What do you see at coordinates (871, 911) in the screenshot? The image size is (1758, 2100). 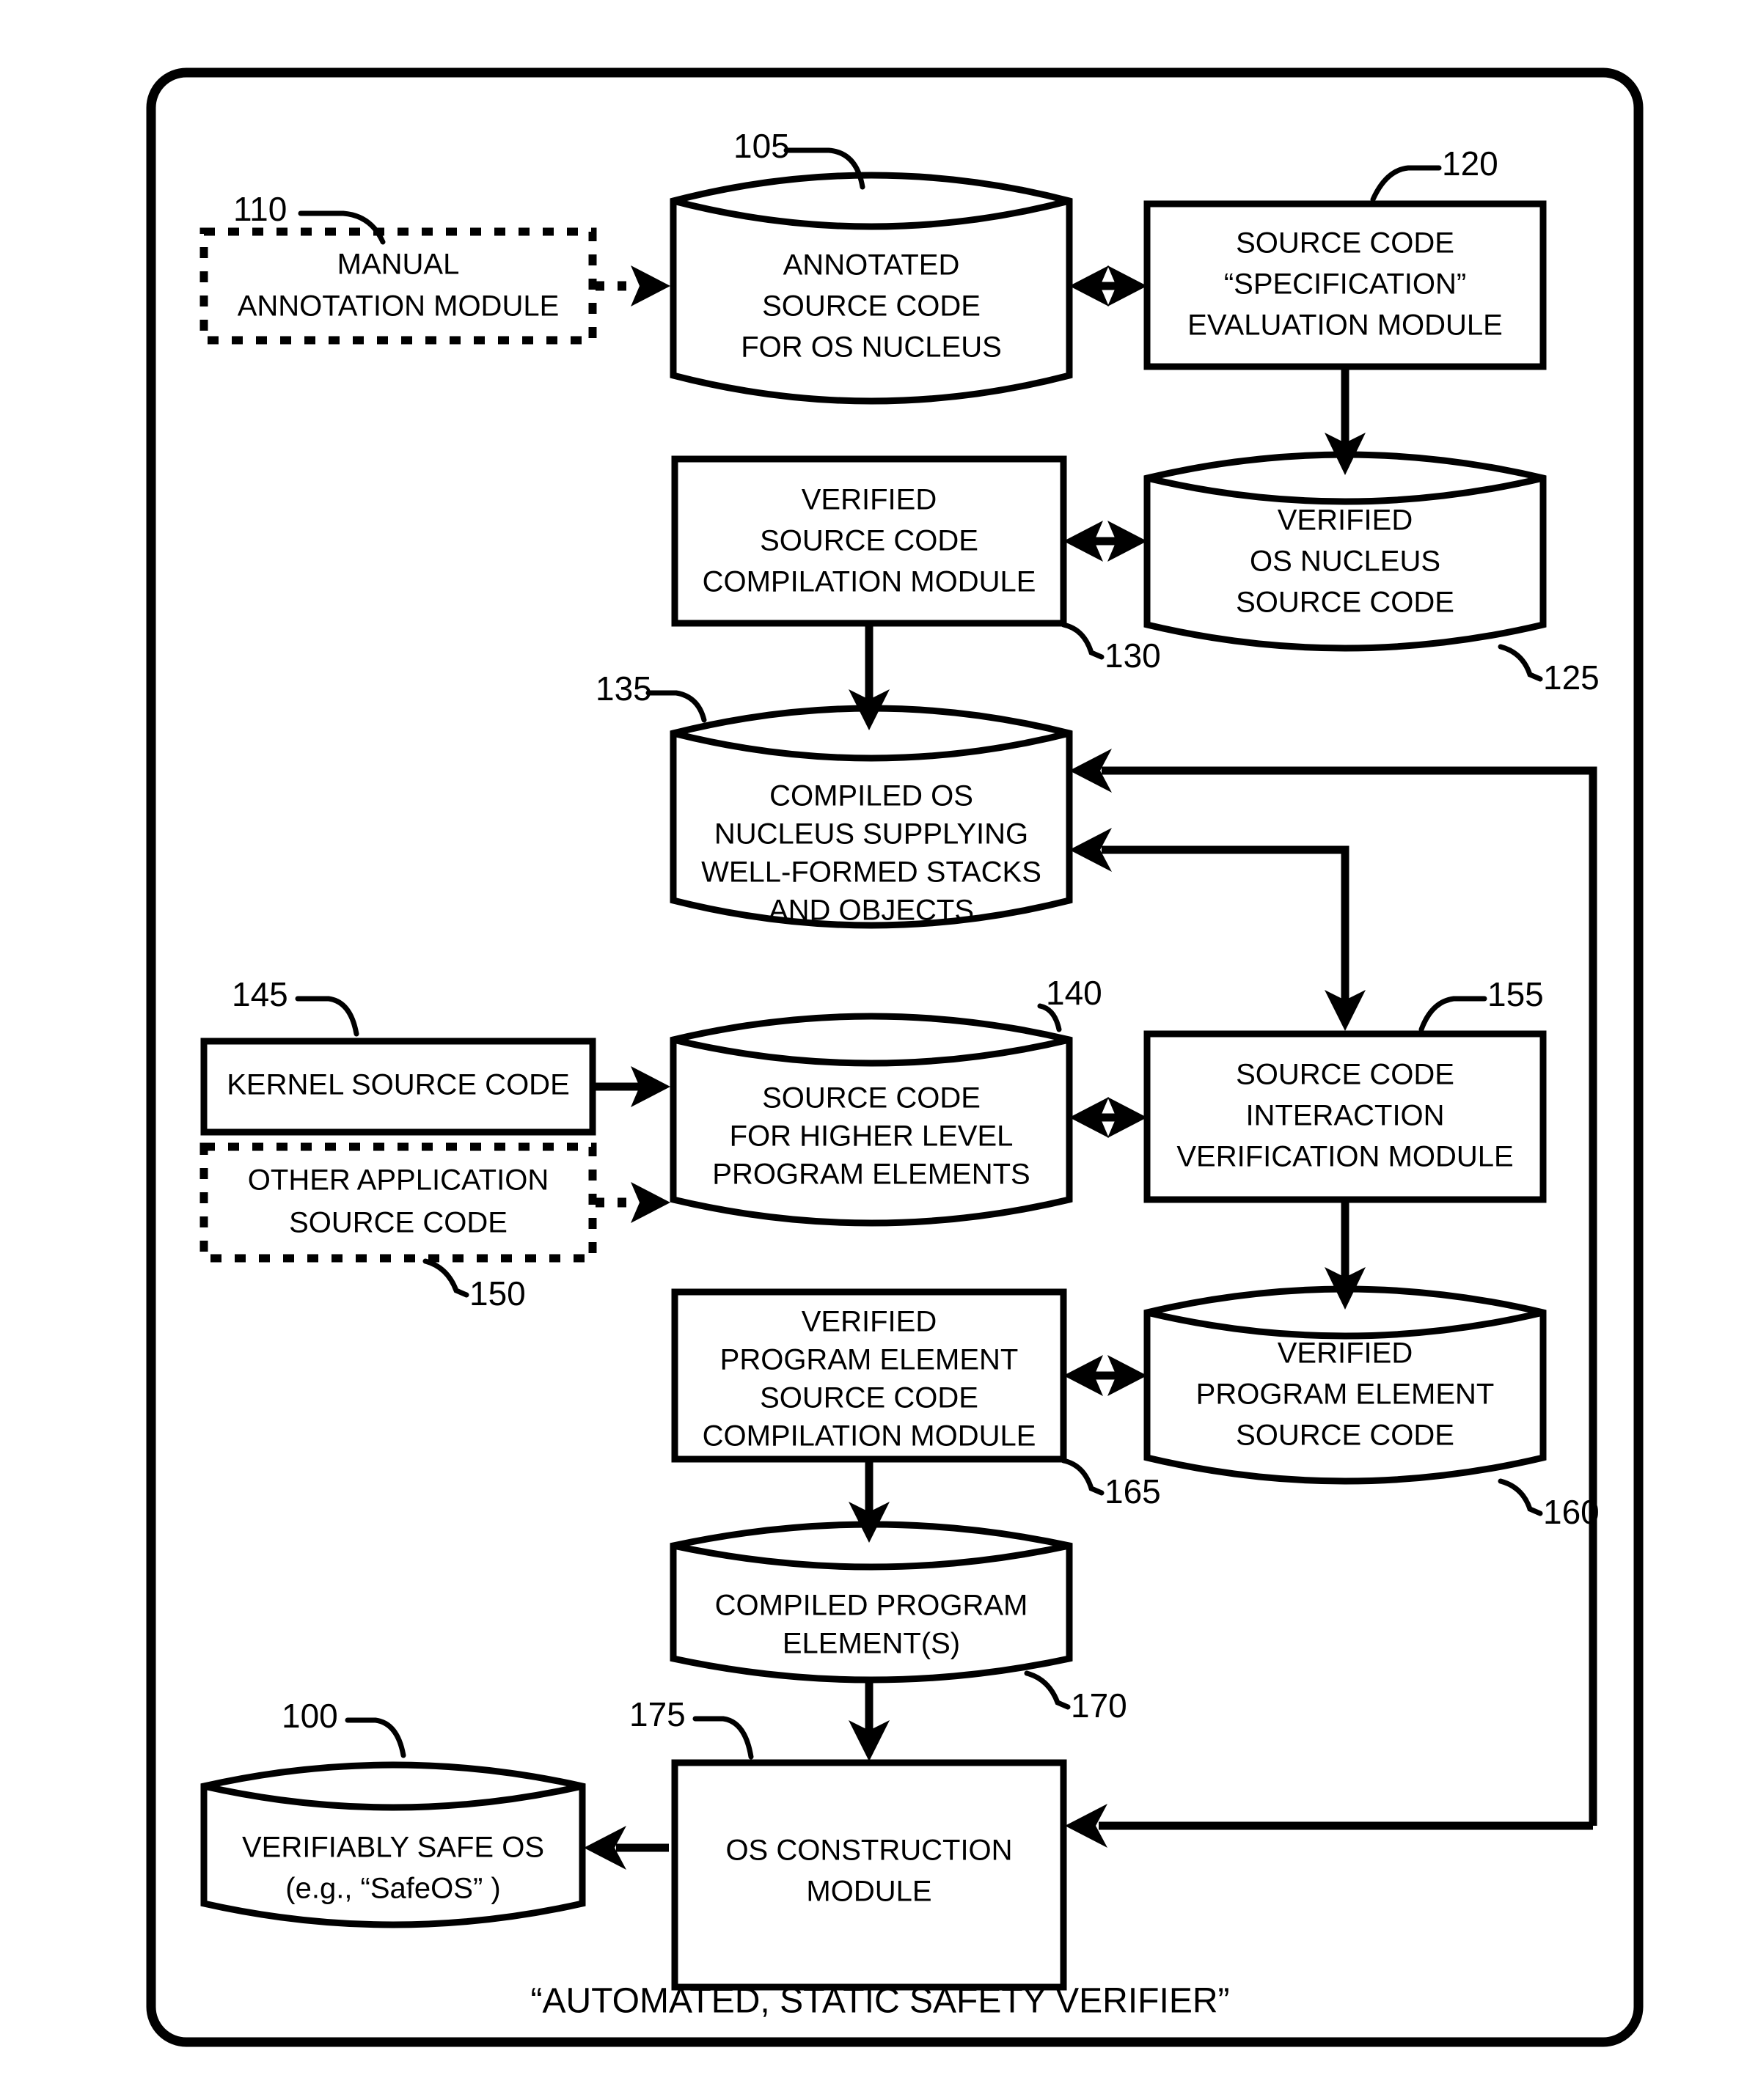 I see `compiled-os-nucleus-line-3: AND OBJECTS` at bounding box center [871, 911].